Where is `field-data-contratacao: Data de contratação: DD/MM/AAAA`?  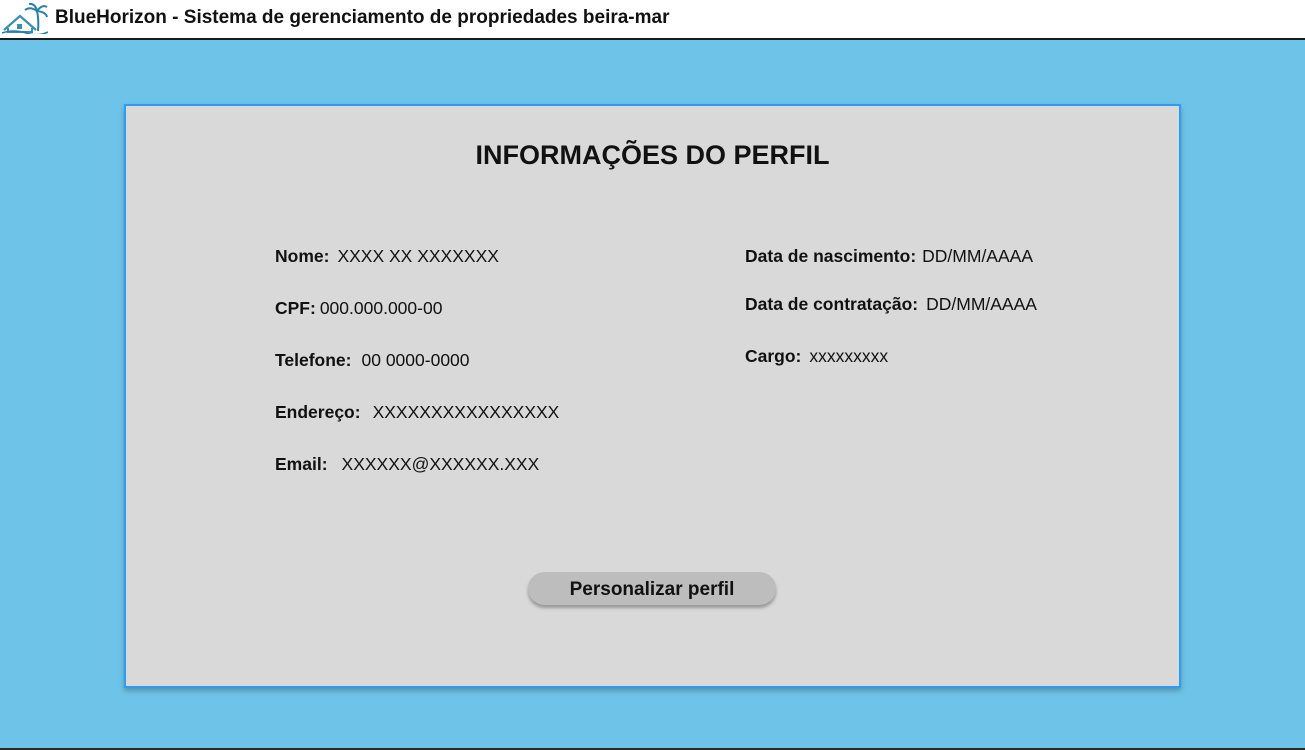 field-data-contratacao: Data de contratação: DD/MM/AAAA is located at coordinates (891, 304).